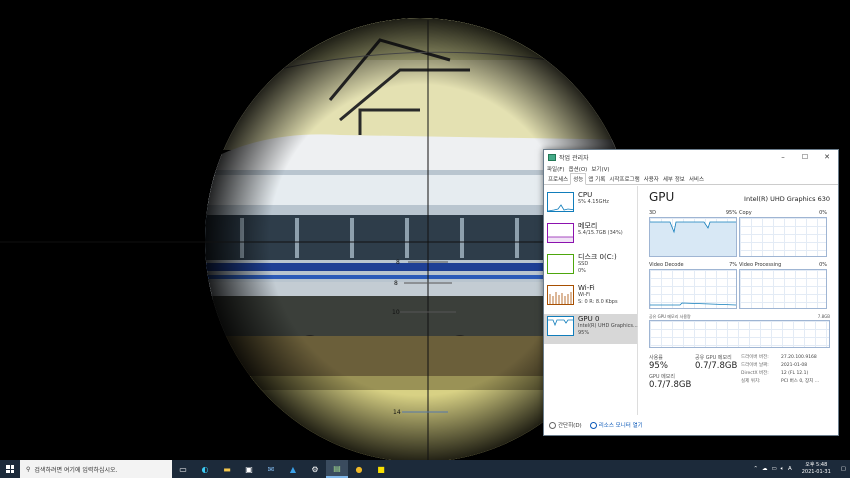 The image size is (850, 478). I want to click on cloud-icon: ☁, so click(765, 469).